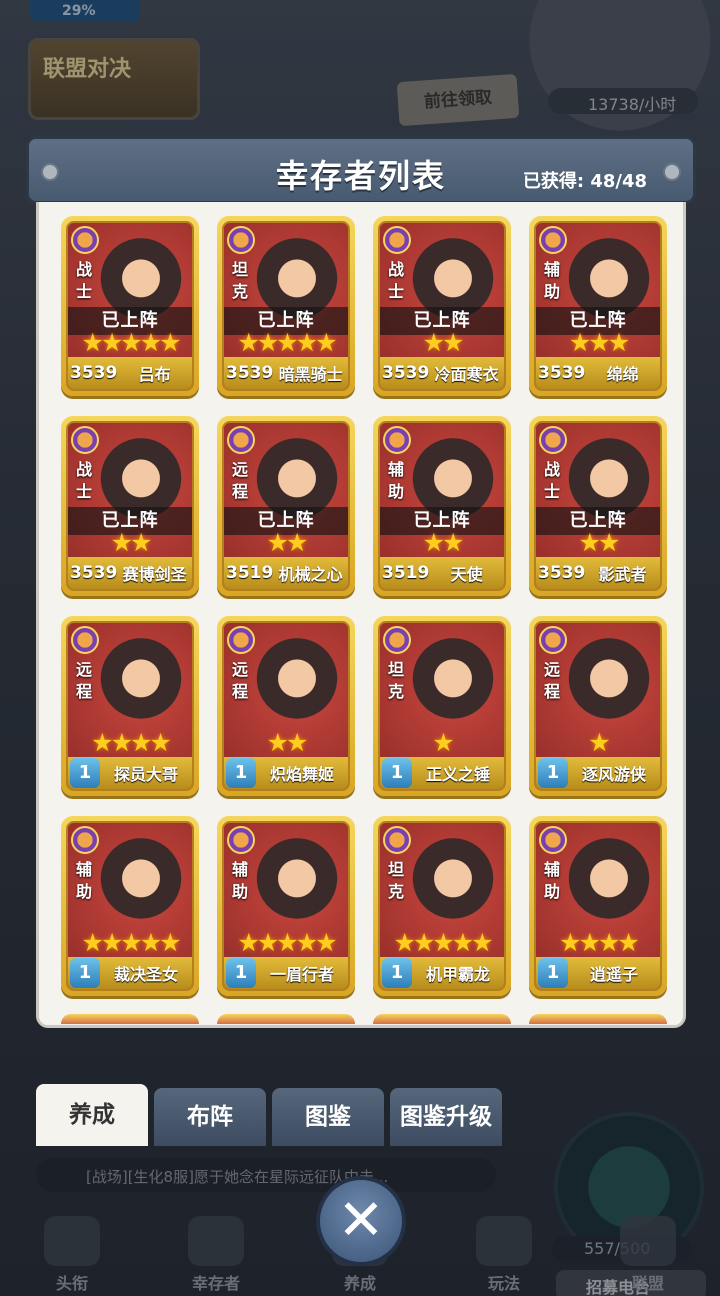 This screenshot has width=720, height=1296. I want to click on hero-card: 辅助 已上阵 ★★ 3519 天使, so click(442, 506).